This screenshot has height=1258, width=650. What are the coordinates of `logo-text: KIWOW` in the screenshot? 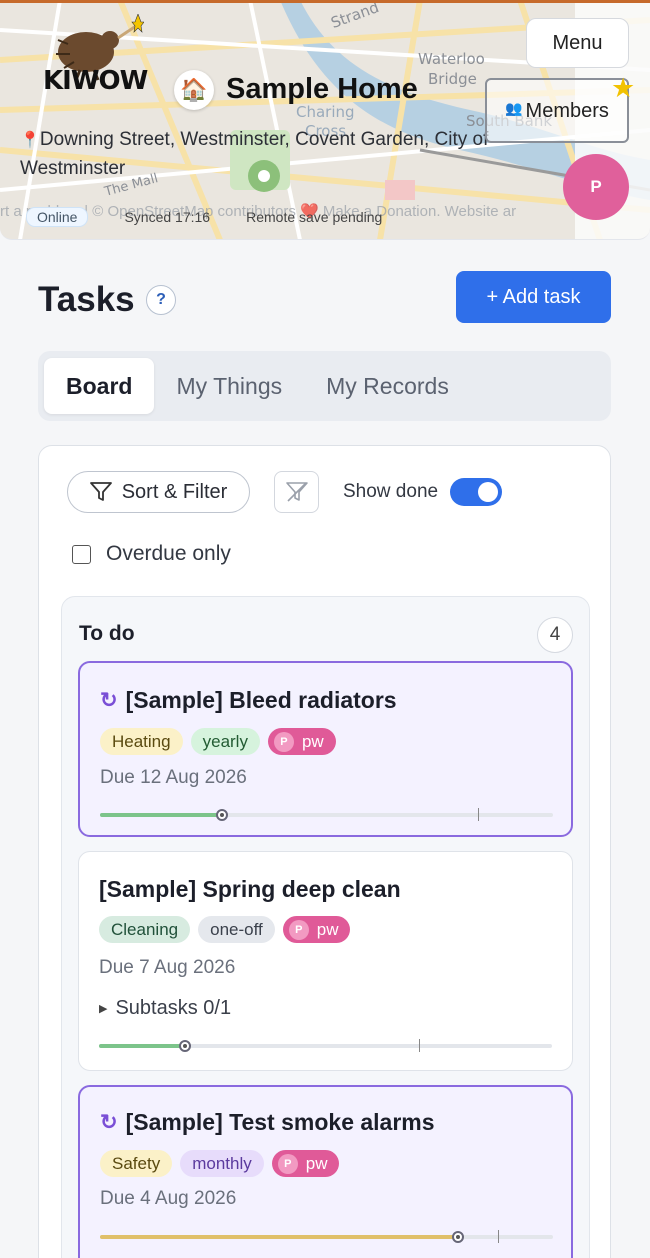 It's located at (95, 81).